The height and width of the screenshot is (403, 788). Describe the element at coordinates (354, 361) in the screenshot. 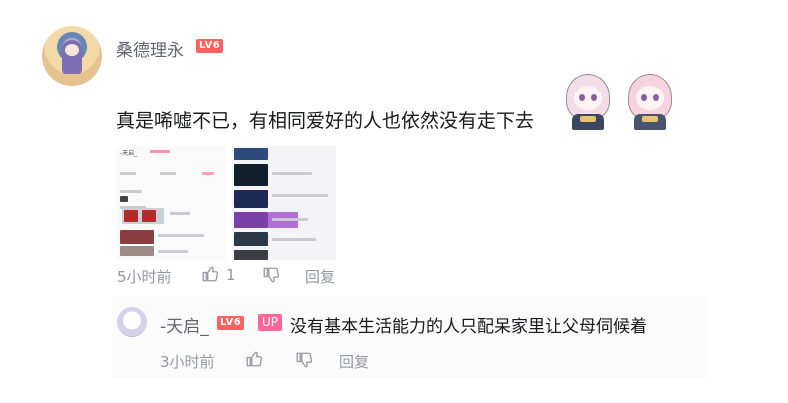

I see `reply-reply-button: 回复` at that location.